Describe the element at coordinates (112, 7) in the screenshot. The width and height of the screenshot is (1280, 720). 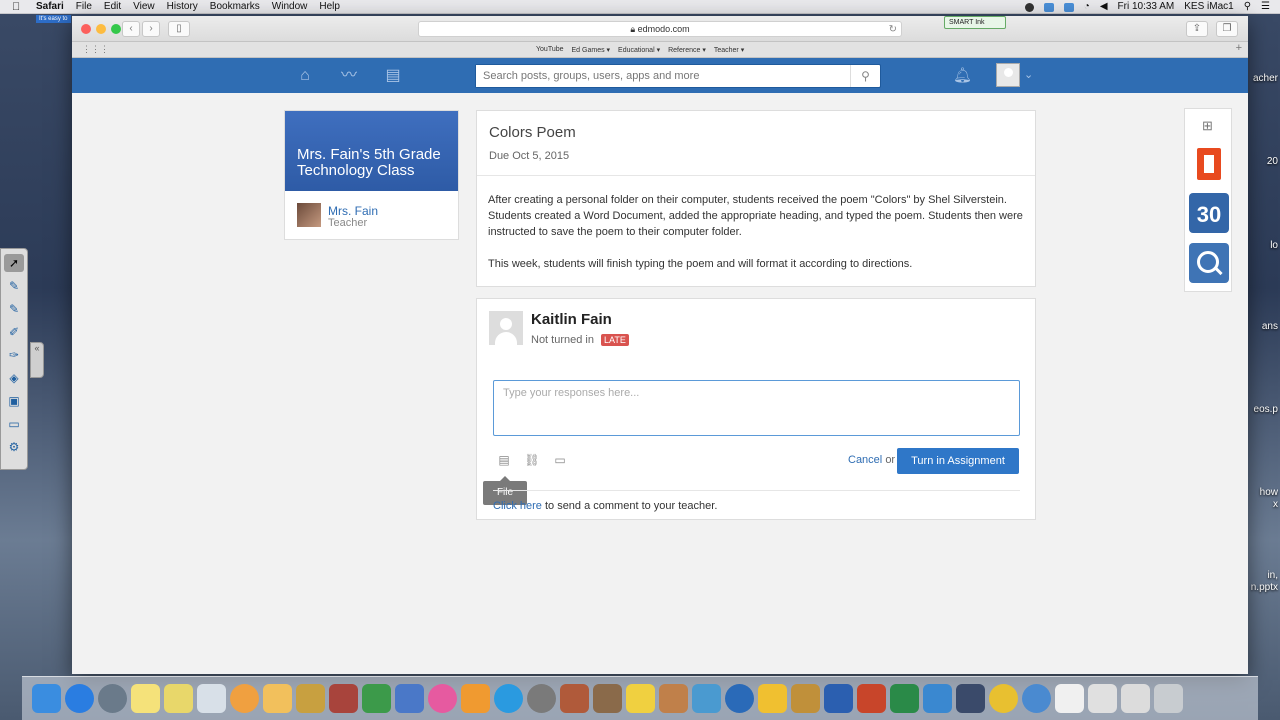
I see `menu-edit: Edit` at that location.